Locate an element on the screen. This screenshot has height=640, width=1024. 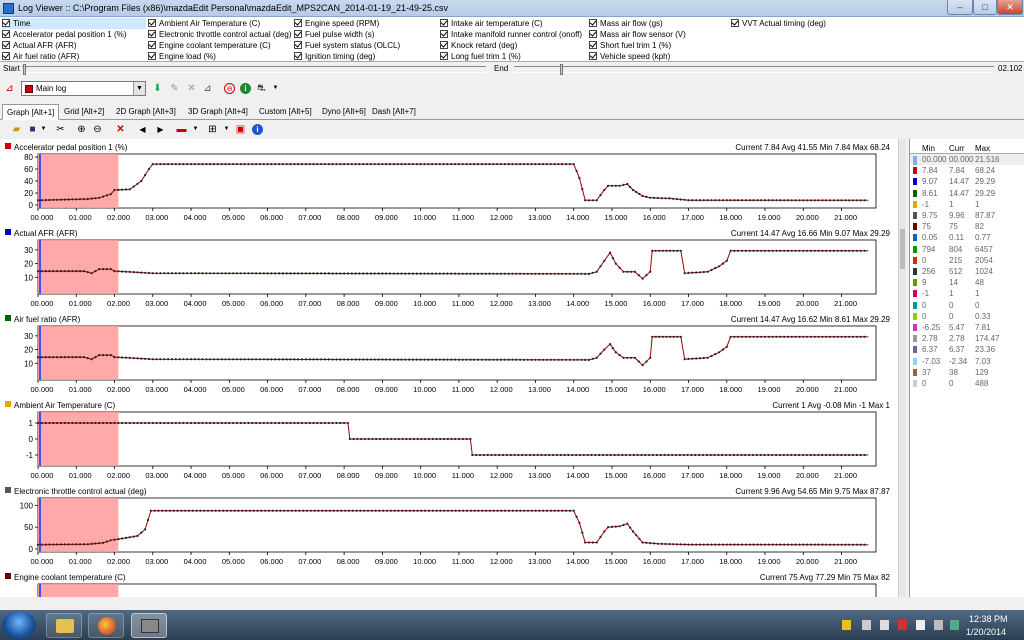
save-dropdown-icon: ▼ is located at coordinates (43, 129).